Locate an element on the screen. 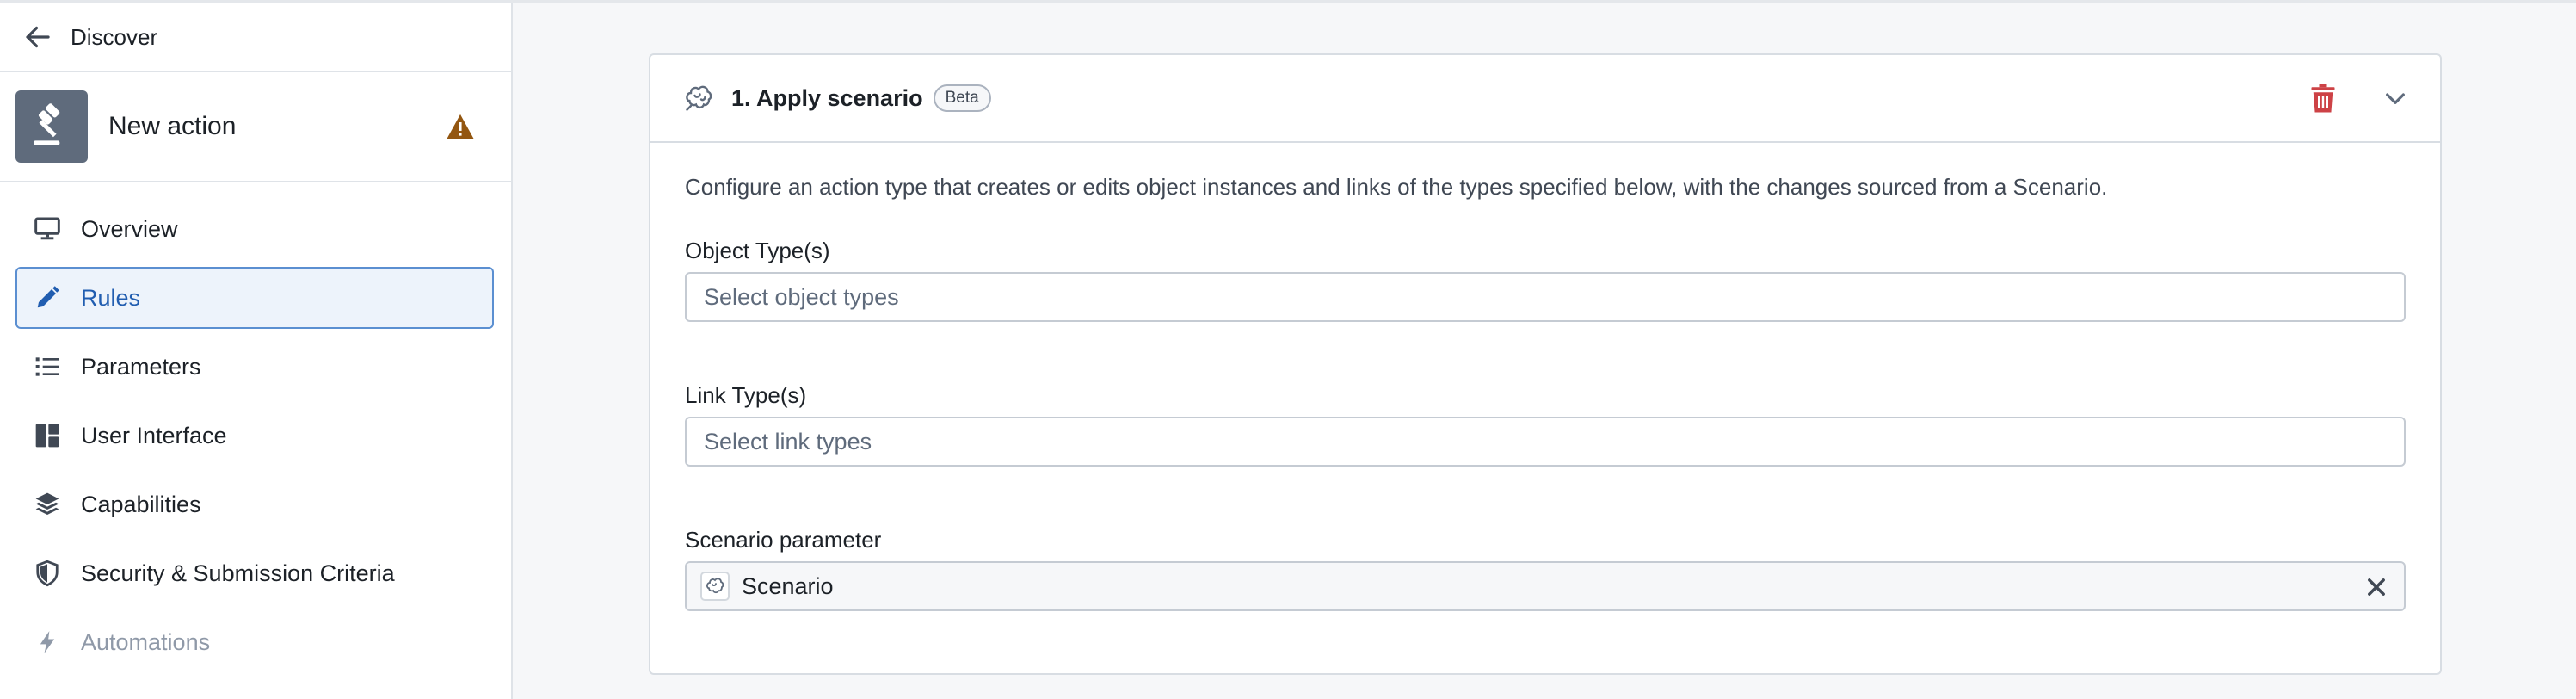 The height and width of the screenshot is (699, 2576). beta-badge: Beta is located at coordinates (962, 98).